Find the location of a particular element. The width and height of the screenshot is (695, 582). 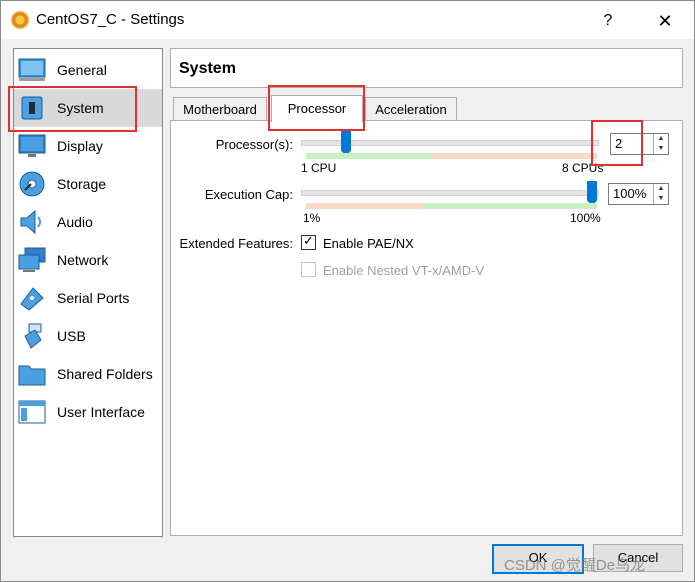

help-button: ? is located at coordinates (608, 21).